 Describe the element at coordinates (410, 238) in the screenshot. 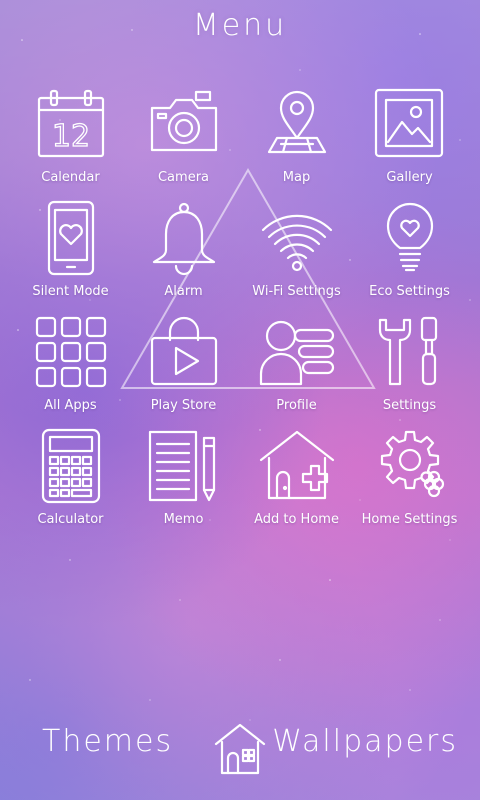

I see `lightbulb-heart-icon` at that location.